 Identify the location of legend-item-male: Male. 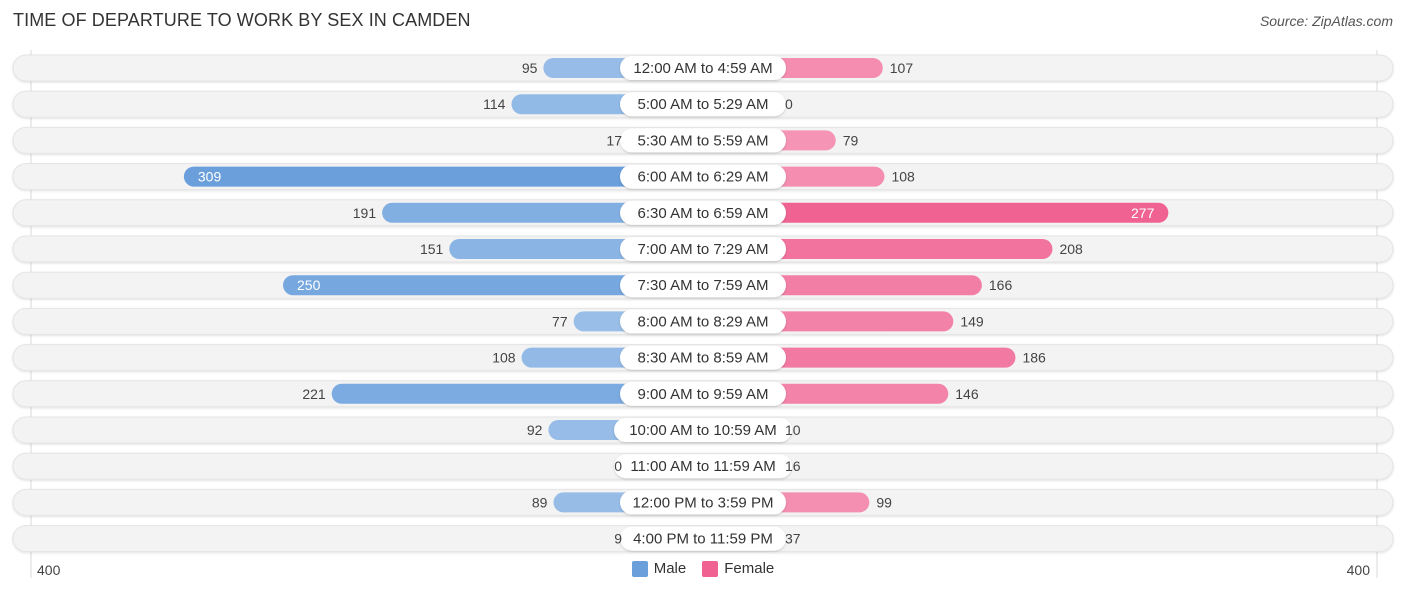
(659, 568).